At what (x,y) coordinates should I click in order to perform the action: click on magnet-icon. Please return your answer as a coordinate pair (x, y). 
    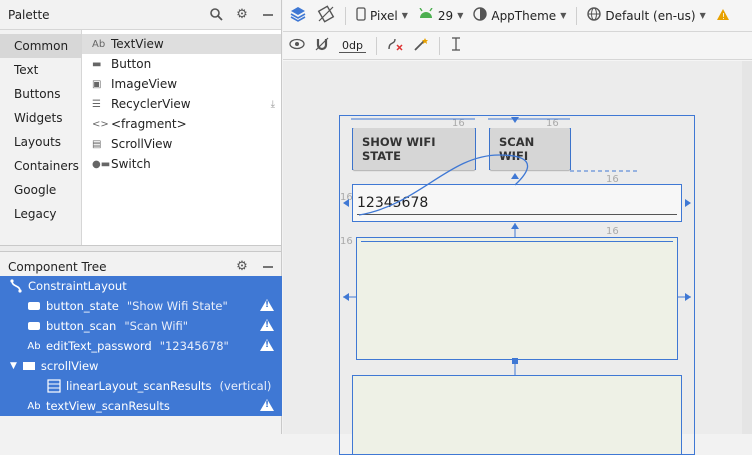
    Looking at the image, I should click on (322, 45).